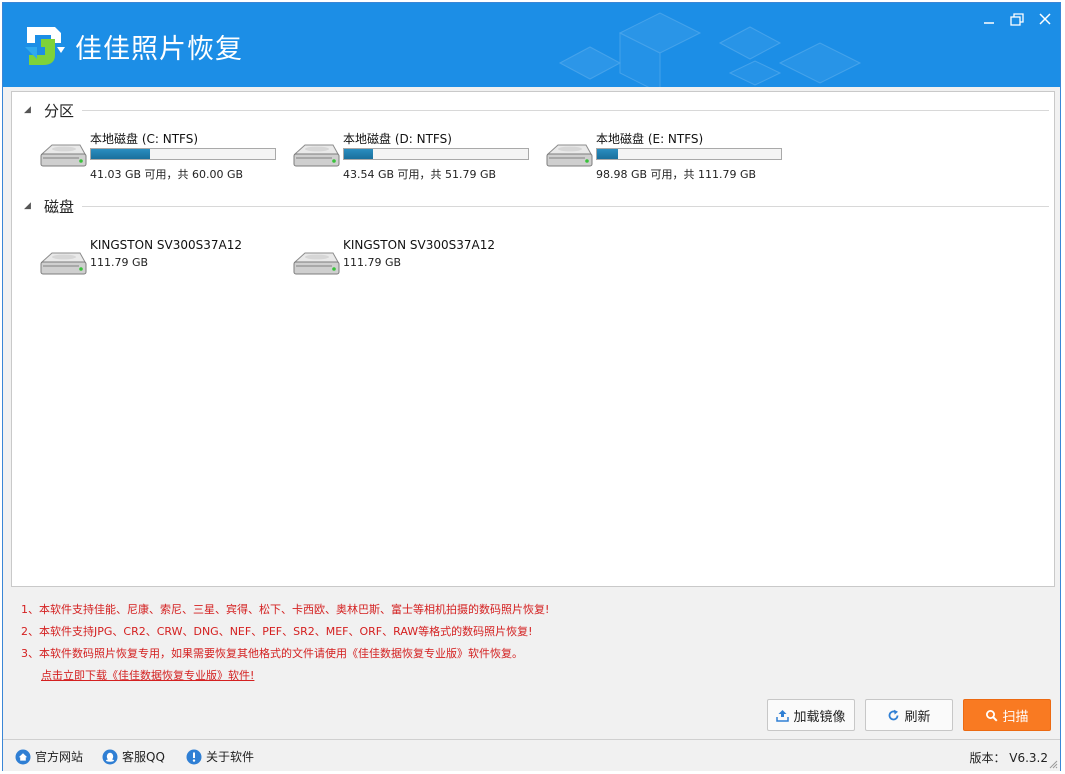 The width and height of the screenshot is (1065, 774). I want to click on app-title: 佳佳照片恢复, so click(159, 49).